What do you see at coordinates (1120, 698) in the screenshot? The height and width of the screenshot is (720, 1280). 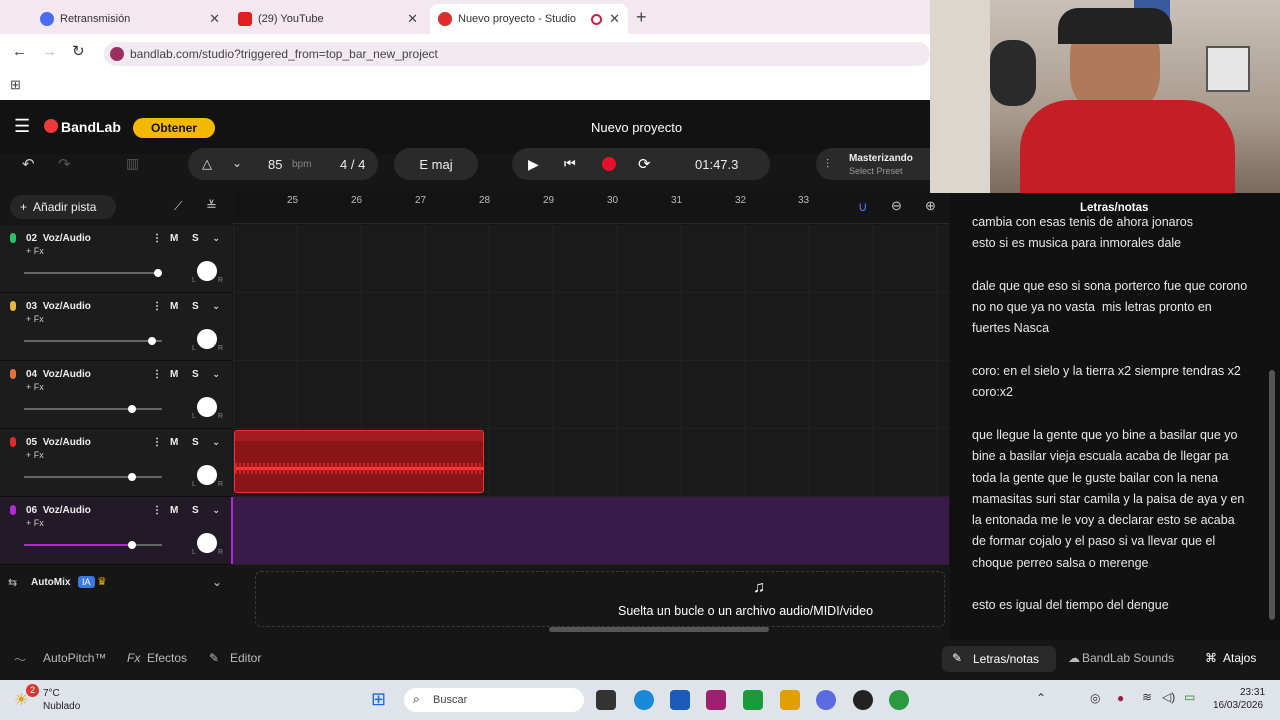 I see `mic-icon: ●` at bounding box center [1120, 698].